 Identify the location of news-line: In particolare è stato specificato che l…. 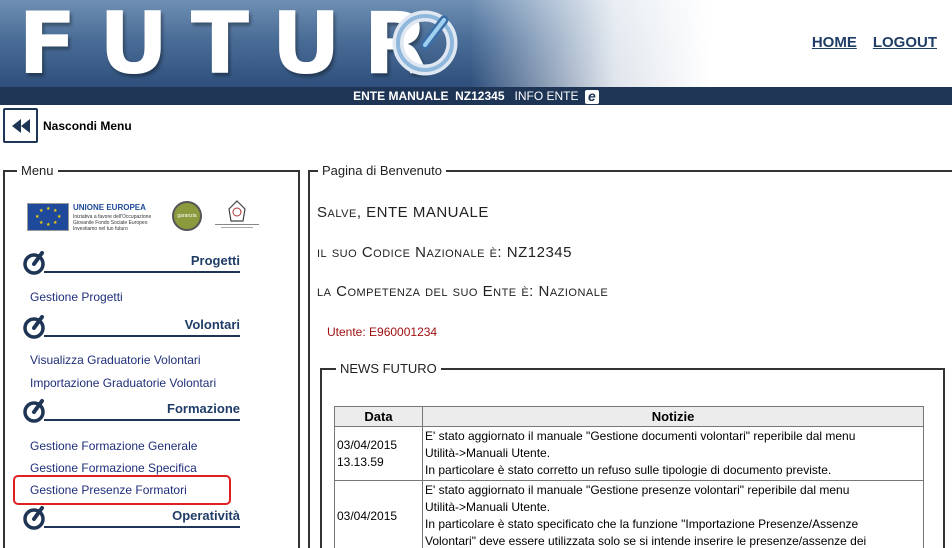
(642, 524).